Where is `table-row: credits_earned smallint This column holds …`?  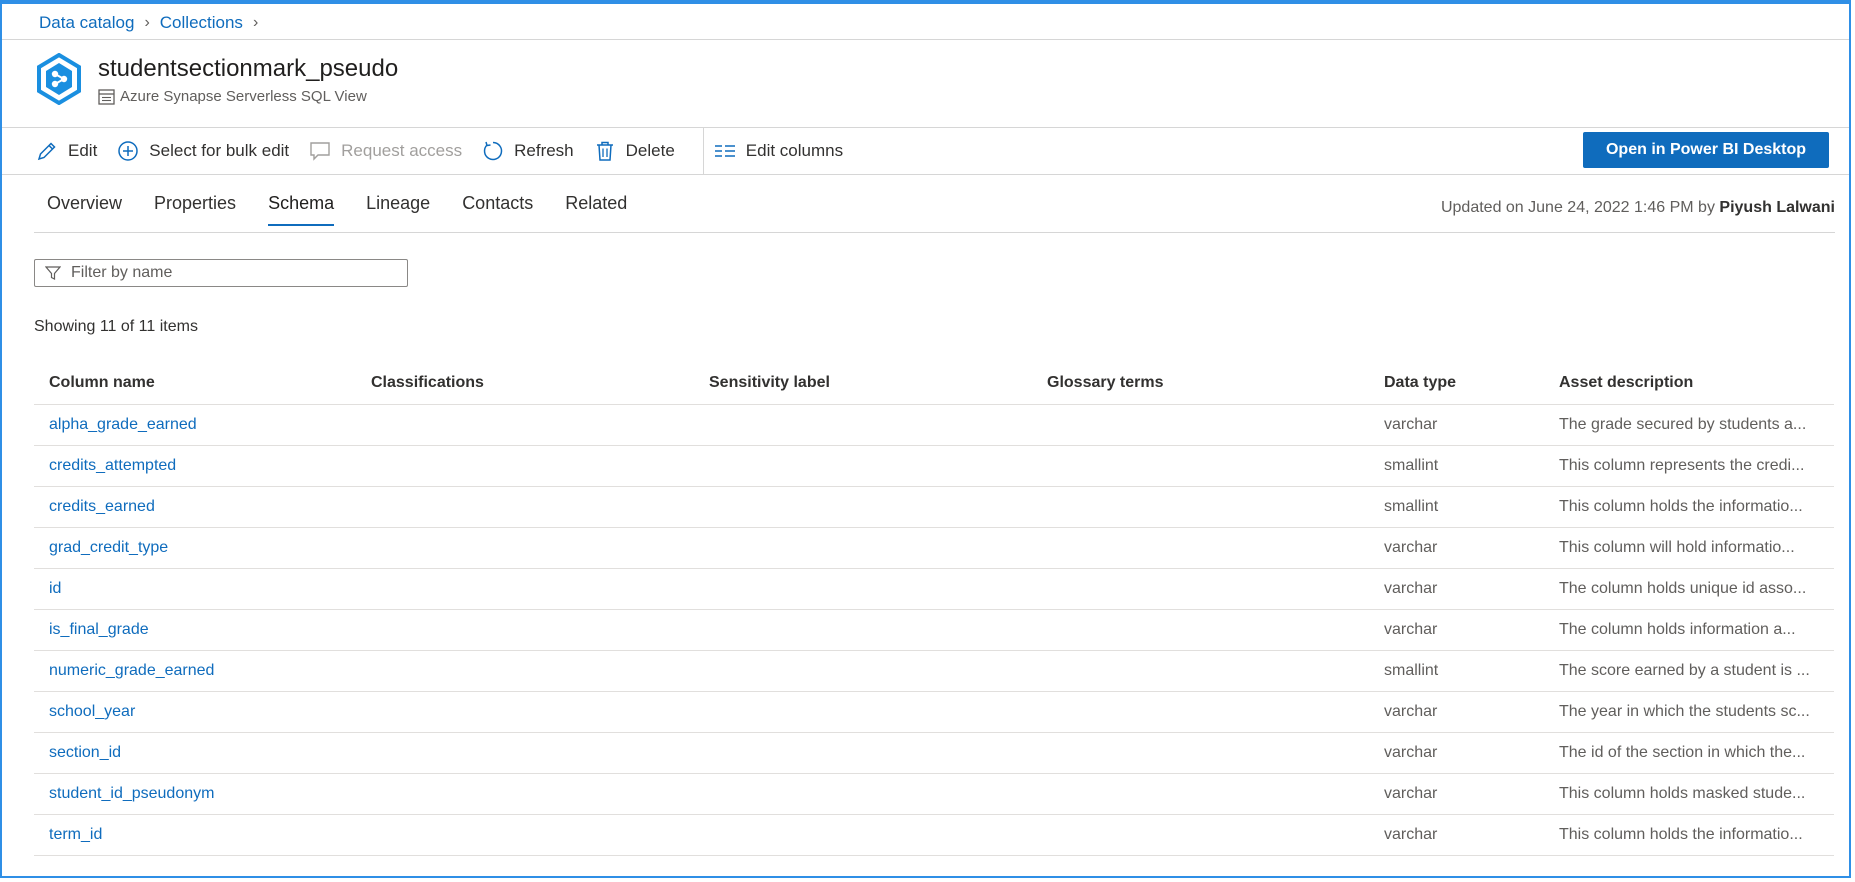 table-row: credits_earned smallint This column holds … is located at coordinates (934, 507).